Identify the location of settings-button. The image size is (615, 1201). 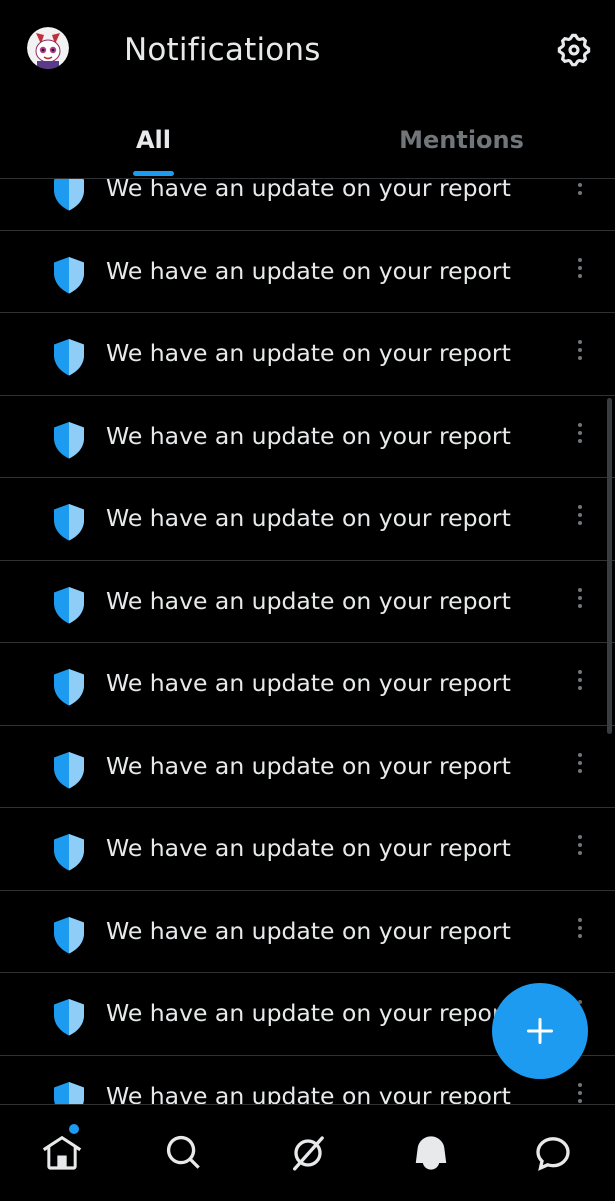
(574, 50).